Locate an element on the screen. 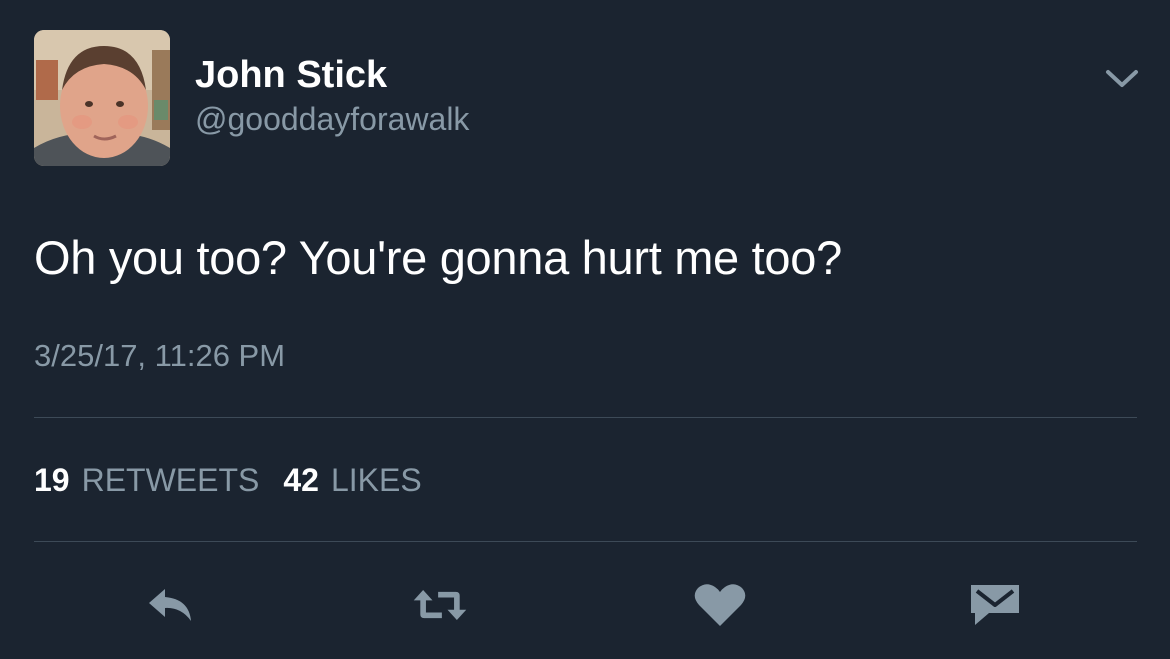  likes-count: 42 is located at coordinates (301, 480).